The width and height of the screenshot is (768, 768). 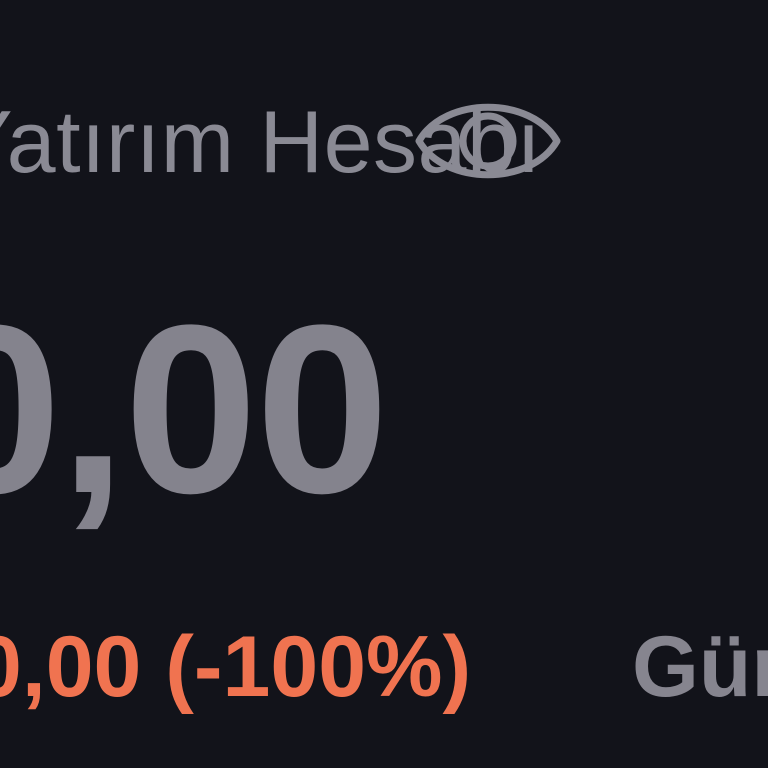 What do you see at coordinates (384, 141) in the screenshot?
I see `account-header: Yatırım Hesabı` at bounding box center [384, 141].